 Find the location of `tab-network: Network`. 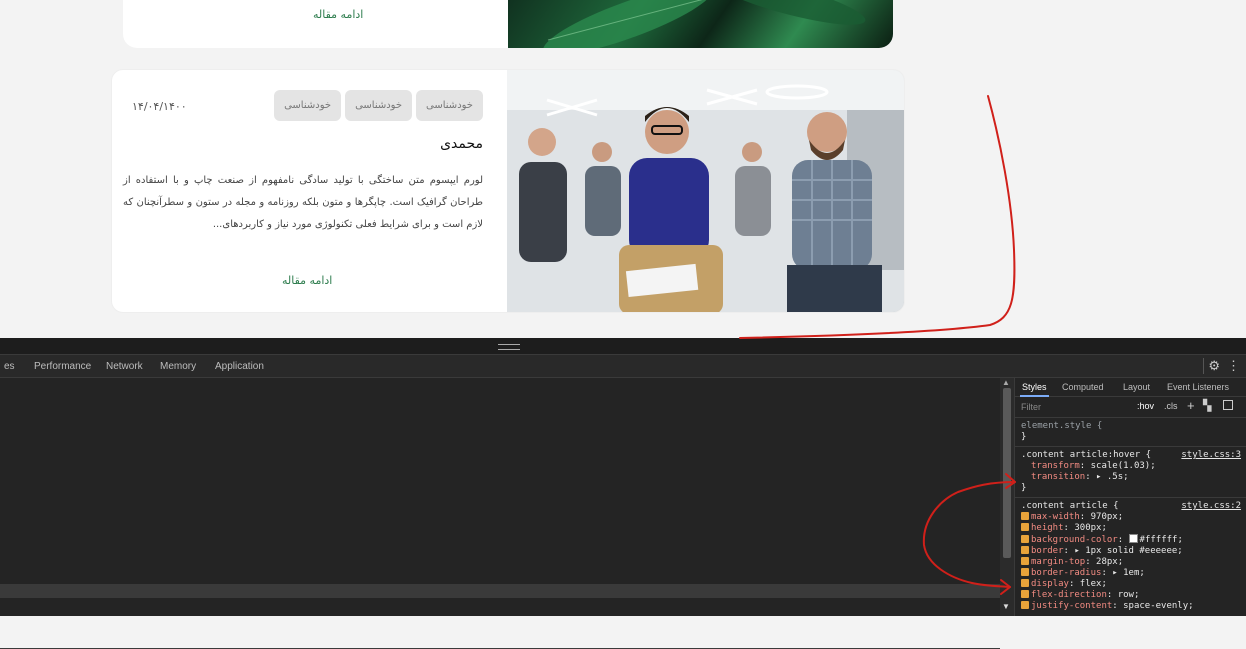

tab-network: Network is located at coordinates (124, 366).